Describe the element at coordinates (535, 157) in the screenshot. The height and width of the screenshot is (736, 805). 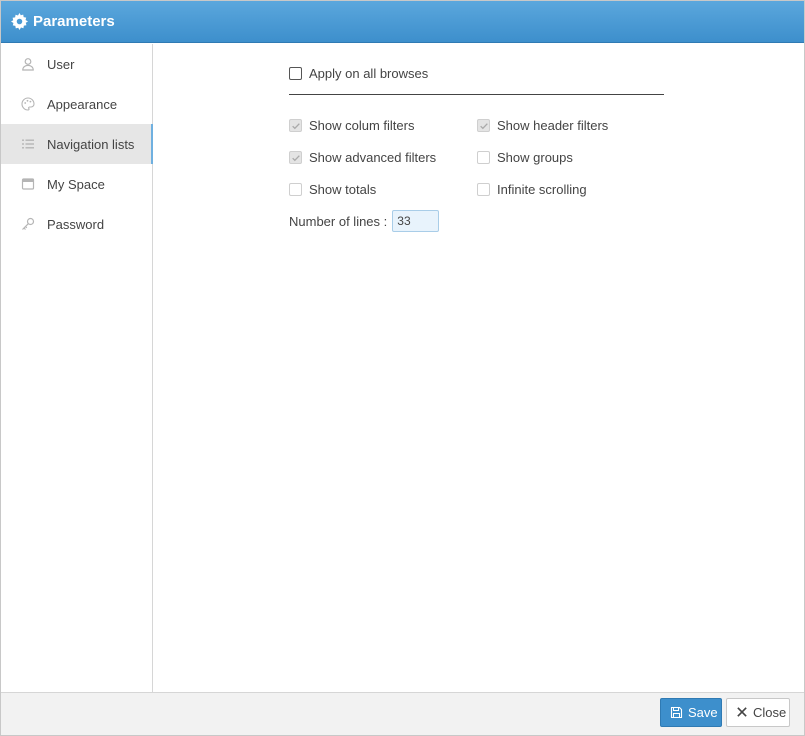
I see `option-label: Show groups` at that location.